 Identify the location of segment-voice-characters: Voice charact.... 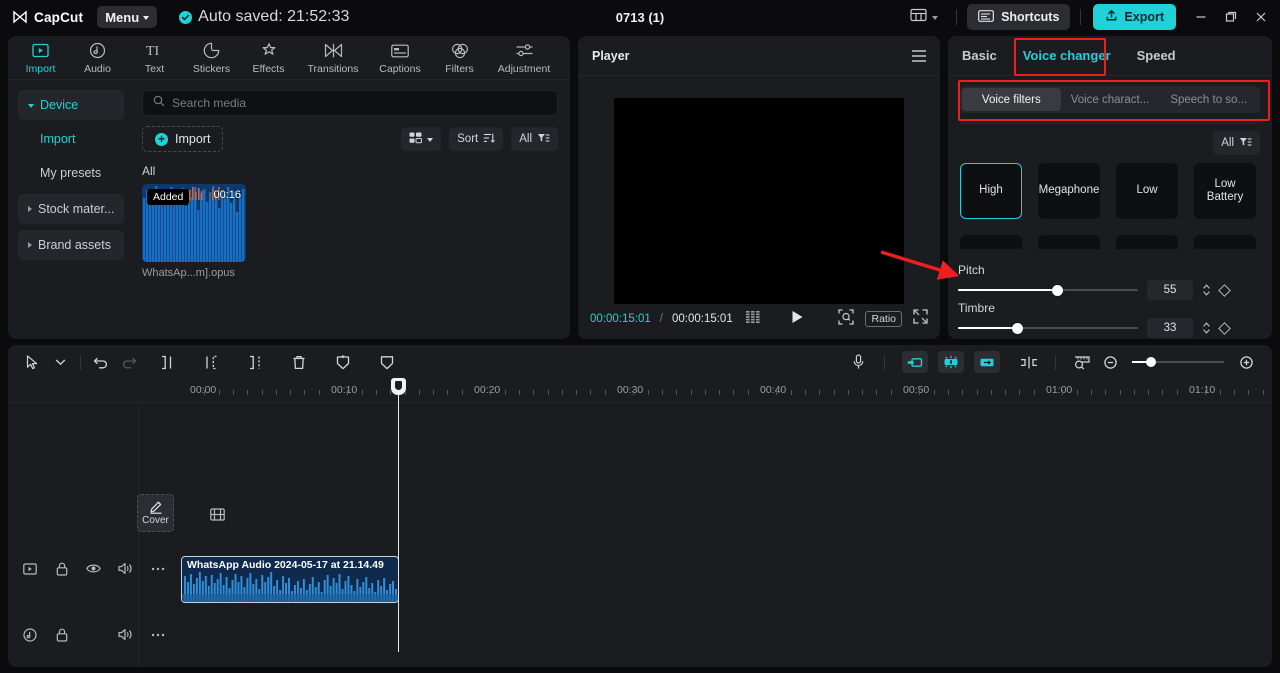
(1110, 99).